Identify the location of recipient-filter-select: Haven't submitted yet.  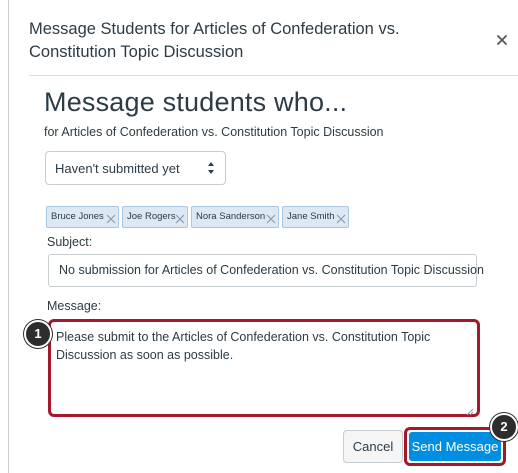
(135, 168).